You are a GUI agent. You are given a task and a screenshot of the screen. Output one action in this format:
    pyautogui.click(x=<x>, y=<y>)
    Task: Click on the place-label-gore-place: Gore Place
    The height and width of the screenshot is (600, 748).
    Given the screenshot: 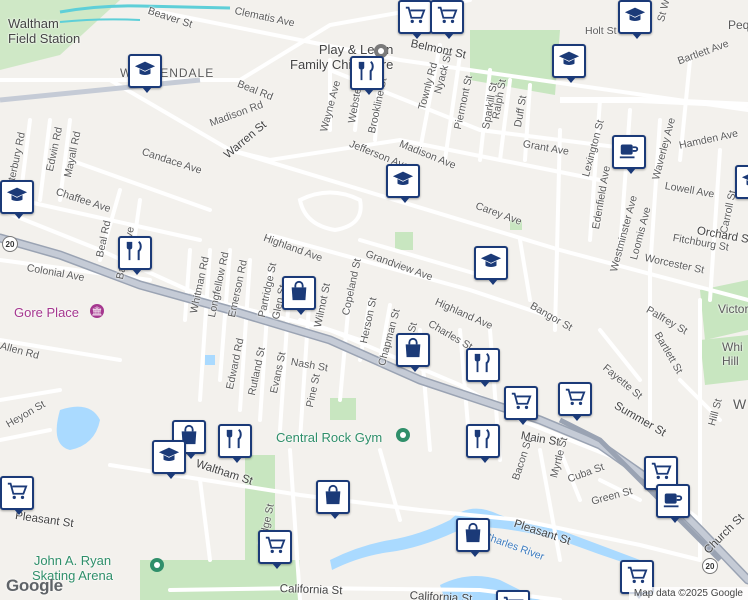 What is the action you would take?
    pyautogui.click(x=47, y=312)
    